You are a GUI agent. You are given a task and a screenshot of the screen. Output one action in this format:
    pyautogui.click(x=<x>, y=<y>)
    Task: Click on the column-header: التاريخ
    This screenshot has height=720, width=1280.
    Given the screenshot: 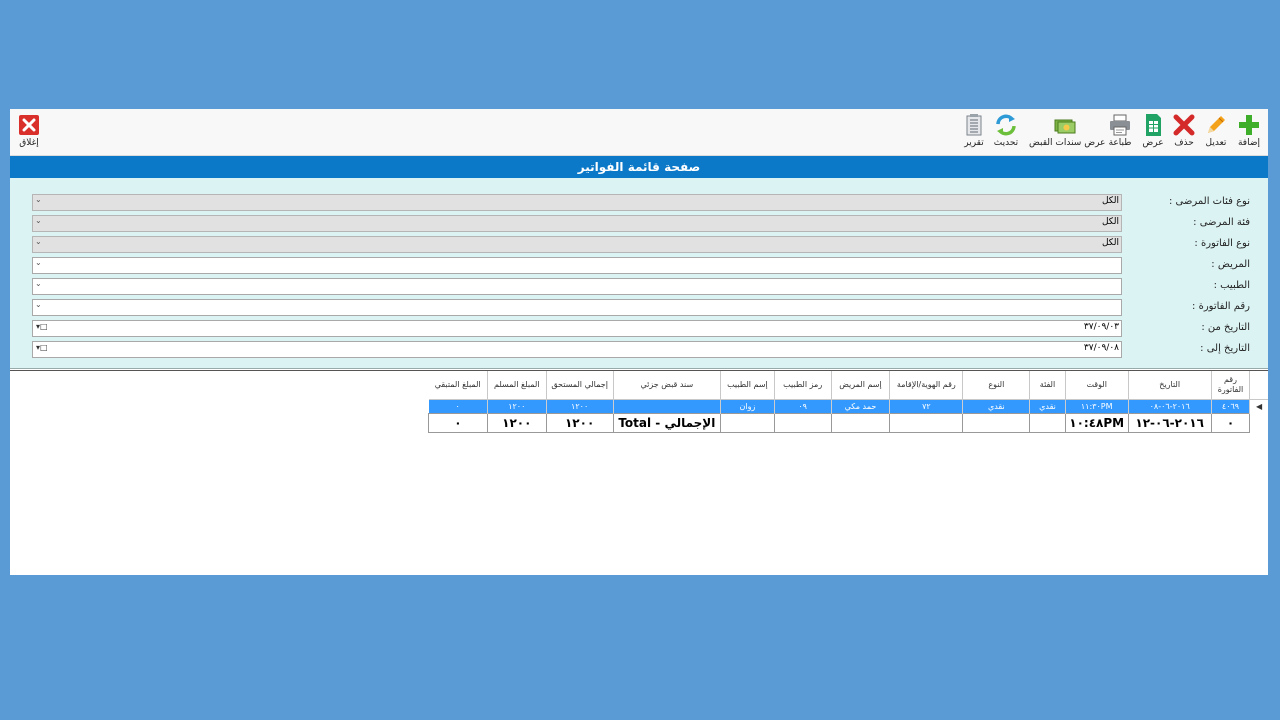 What is the action you would take?
    pyautogui.click(x=1170, y=385)
    